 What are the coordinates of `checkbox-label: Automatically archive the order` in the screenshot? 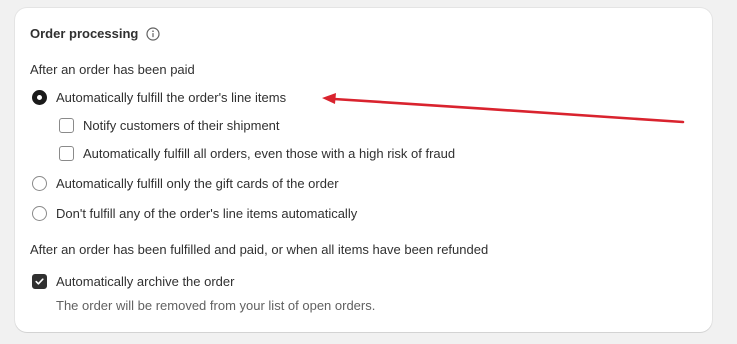 It's located at (145, 281).